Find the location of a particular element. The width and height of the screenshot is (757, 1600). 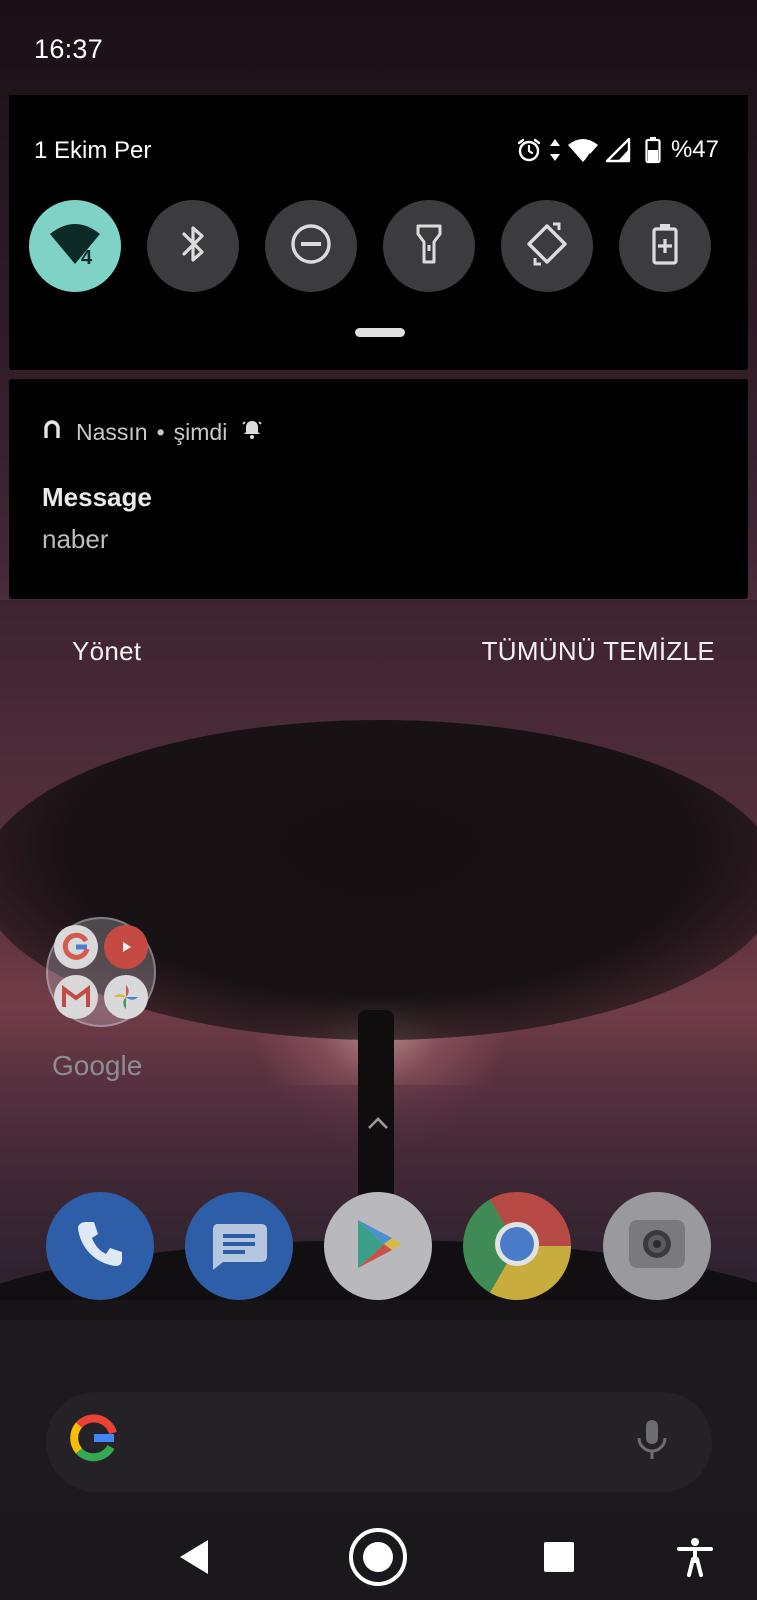

chrome-icon is located at coordinates (517, 1246).